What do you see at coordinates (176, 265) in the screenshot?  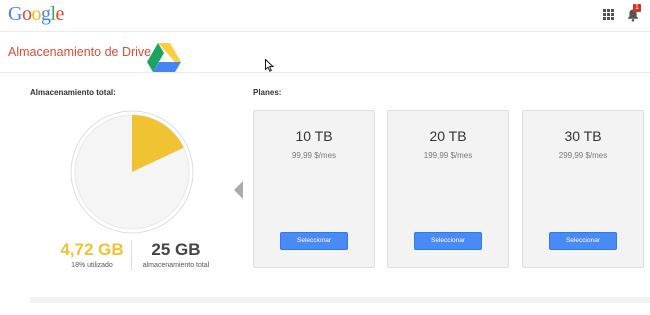 I see `total-storage-caption: almacenamiento total` at bounding box center [176, 265].